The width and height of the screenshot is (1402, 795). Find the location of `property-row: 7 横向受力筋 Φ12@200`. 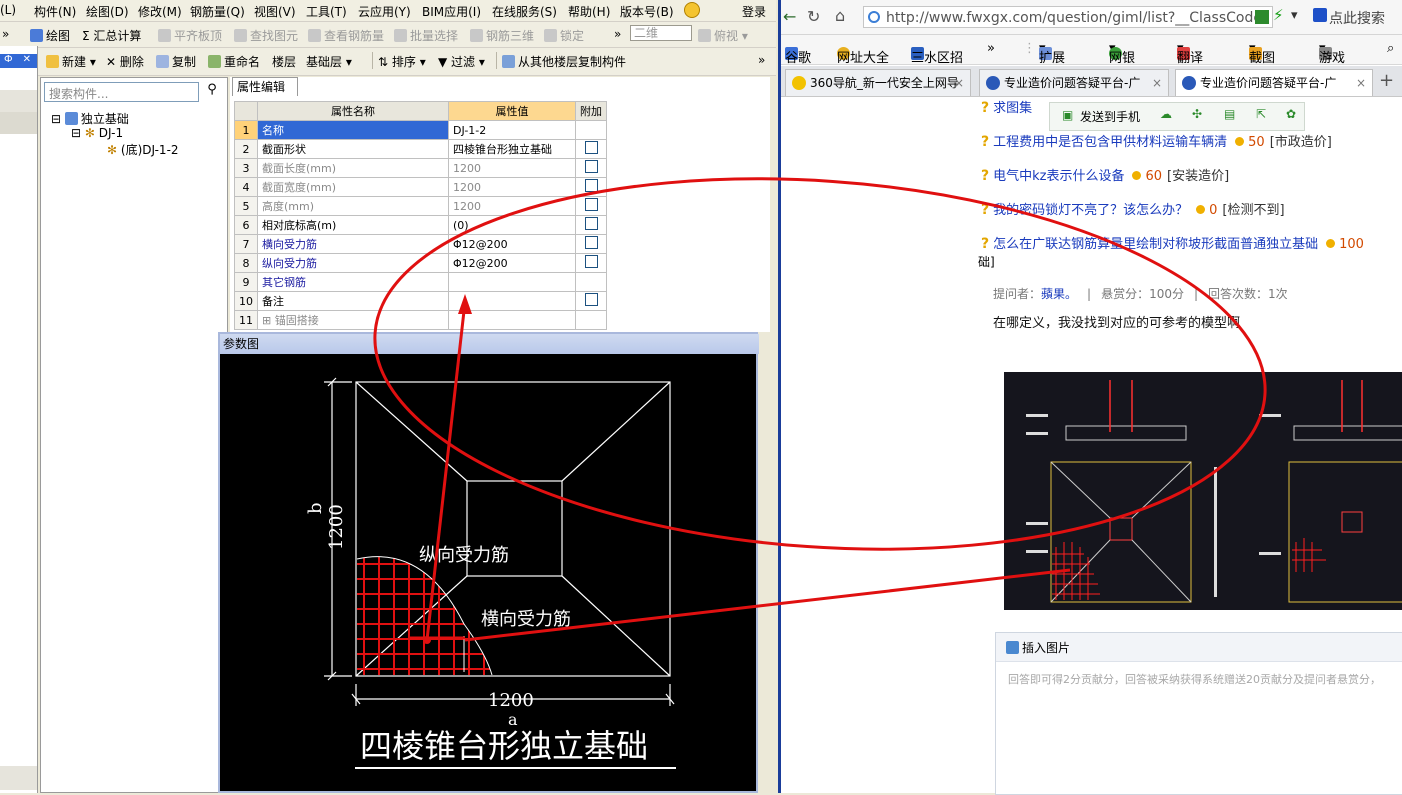

property-row: 7 横向受力筋 Φ12@200 is located at coordinates (420, 244).